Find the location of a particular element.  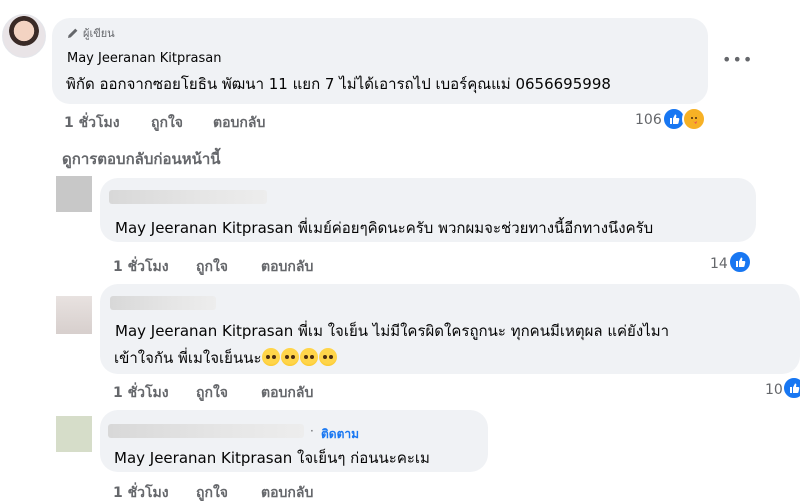

author-badge-label: ผู้เขียน is located at coordinates (99, 33).